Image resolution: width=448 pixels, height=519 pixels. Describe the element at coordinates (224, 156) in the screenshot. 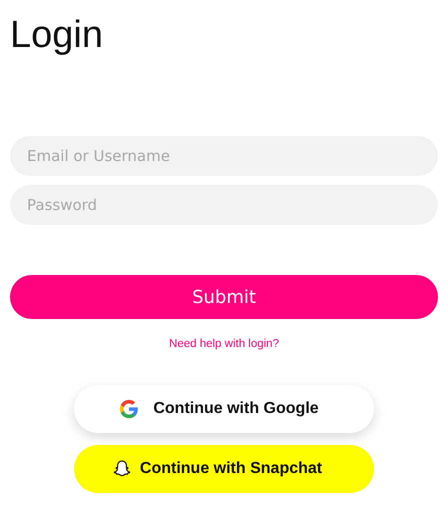

I see `username-field: Email or Username` at that location.